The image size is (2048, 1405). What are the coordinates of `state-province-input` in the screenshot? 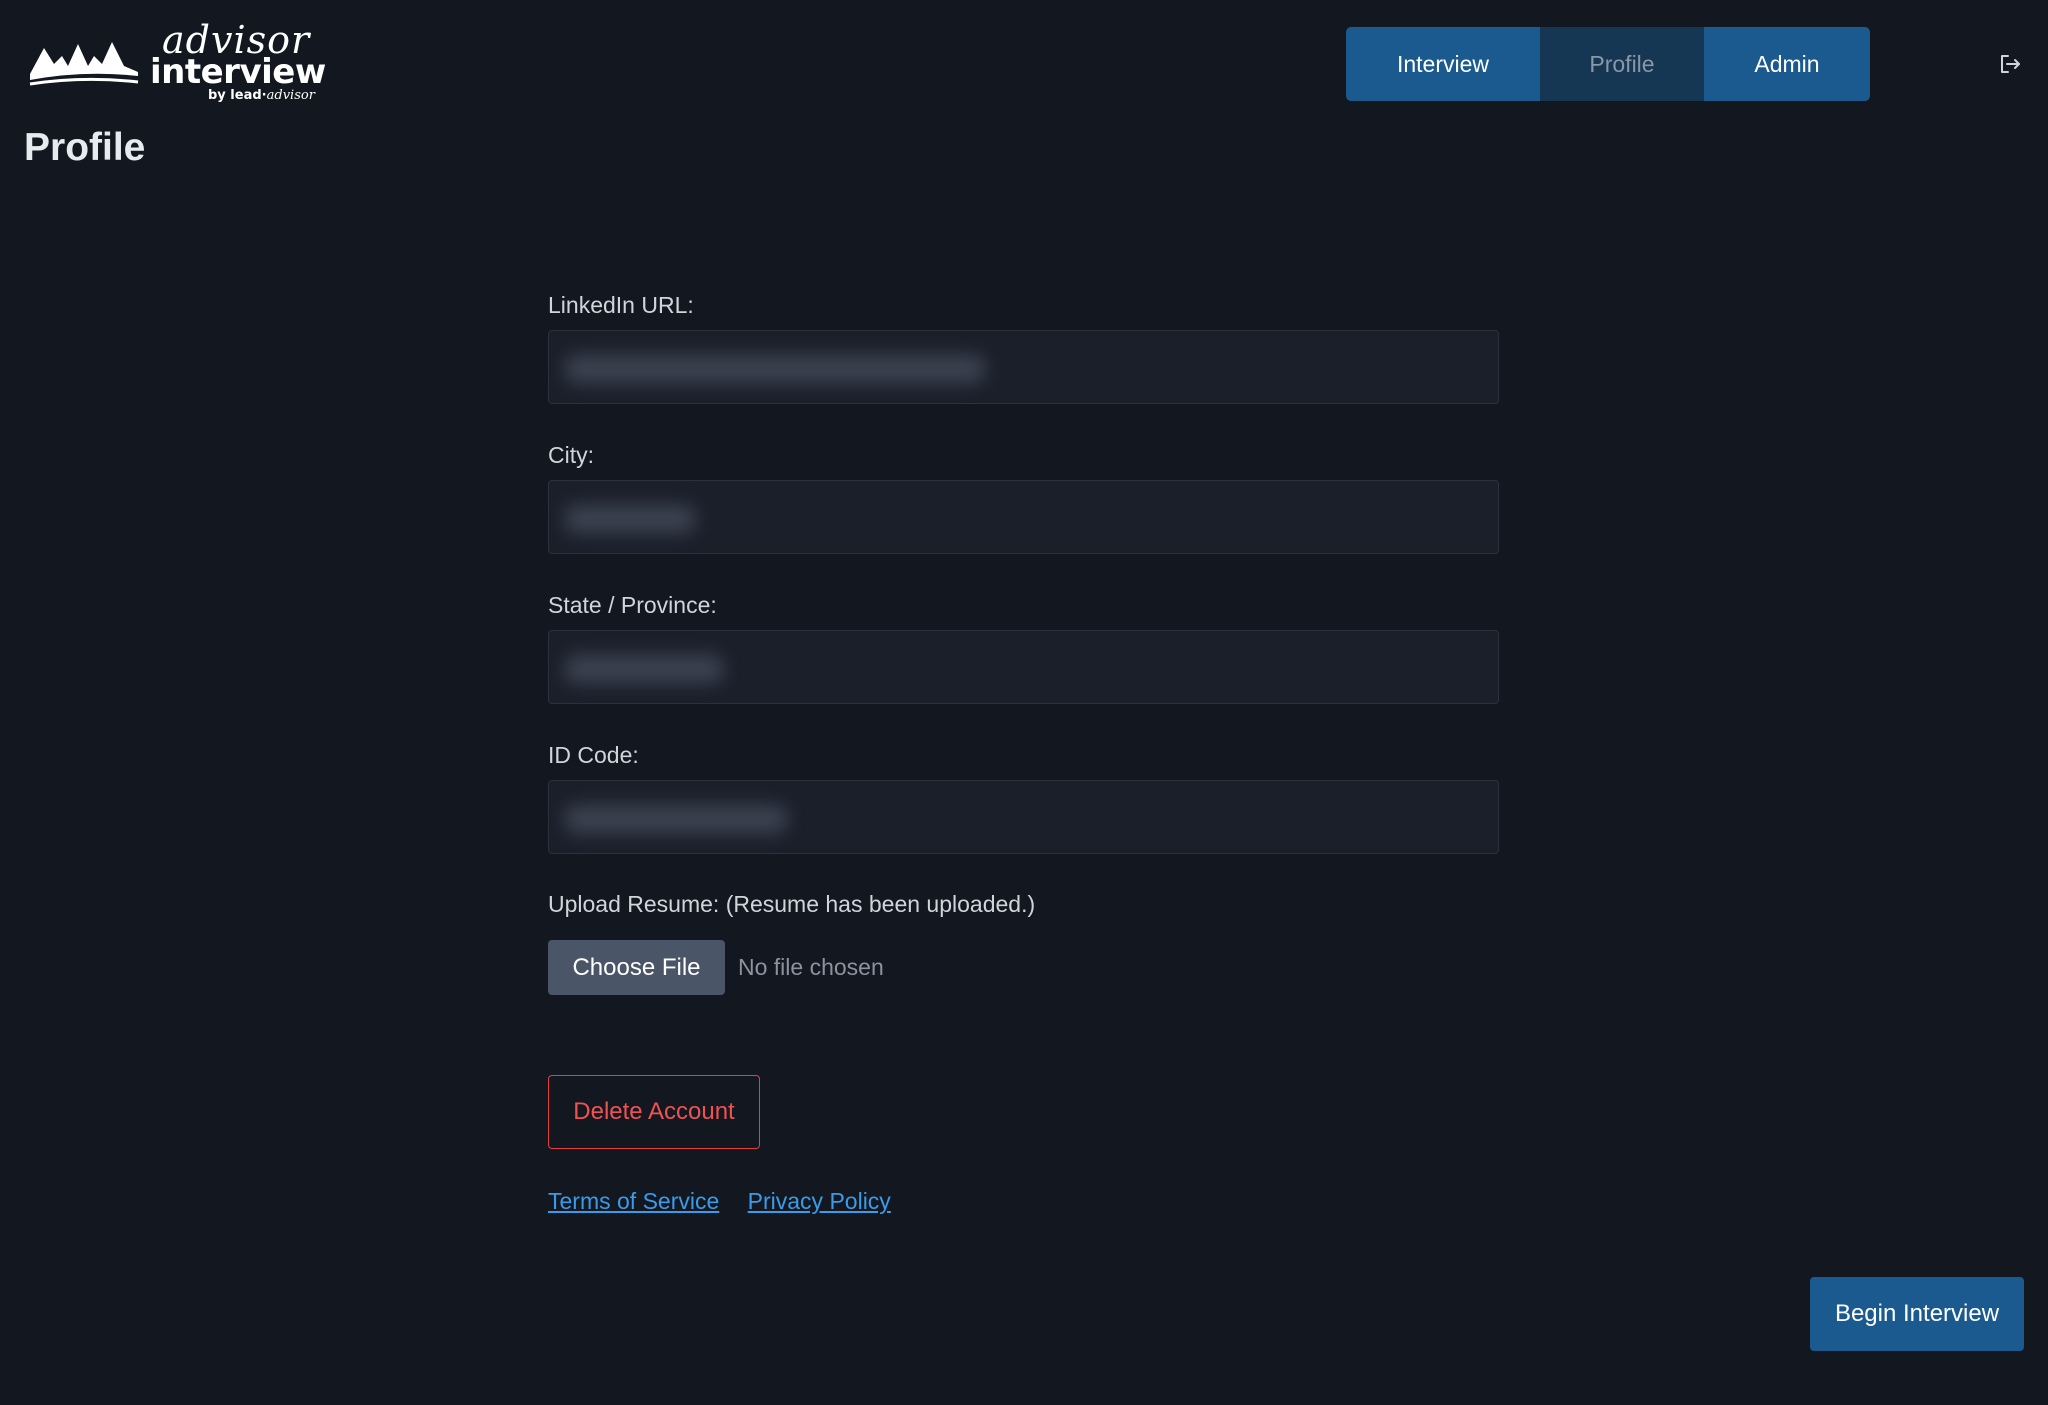 It's located at (1023, 667).